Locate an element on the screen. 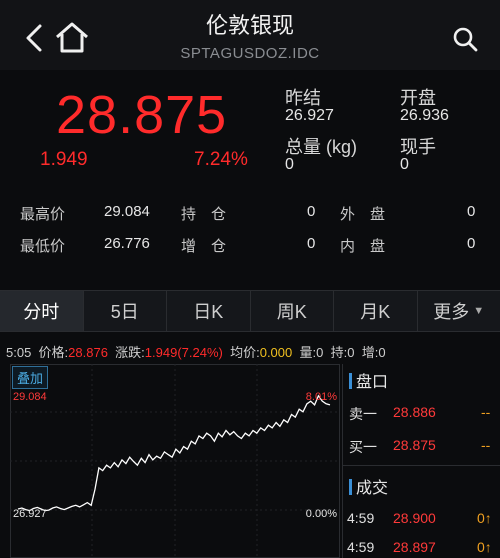 Image resolution: width=500 pixels, height=558 pixels. info-price: 28.876 is located at coordinates (88, 352).